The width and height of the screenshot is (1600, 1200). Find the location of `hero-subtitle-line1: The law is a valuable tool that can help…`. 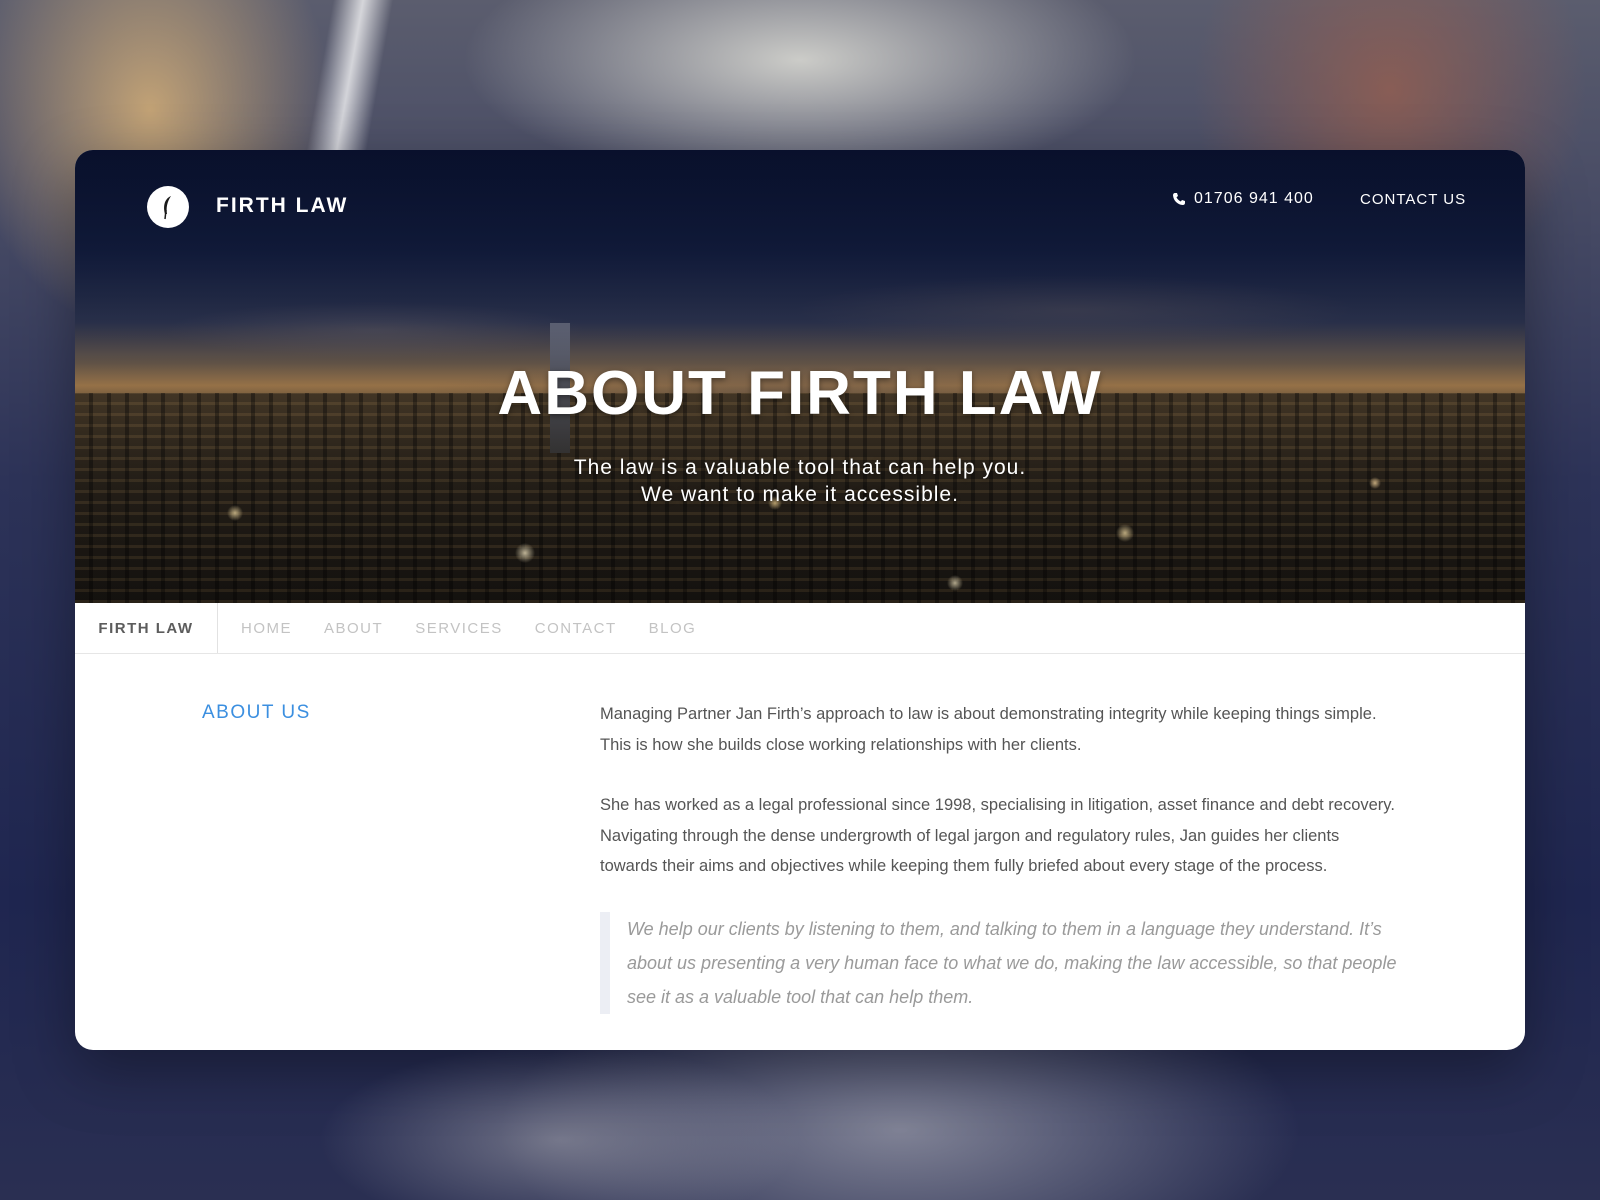

hero-subtitle-line1: The law is a valuable tool that can help… is located at coordinates (800, 467).